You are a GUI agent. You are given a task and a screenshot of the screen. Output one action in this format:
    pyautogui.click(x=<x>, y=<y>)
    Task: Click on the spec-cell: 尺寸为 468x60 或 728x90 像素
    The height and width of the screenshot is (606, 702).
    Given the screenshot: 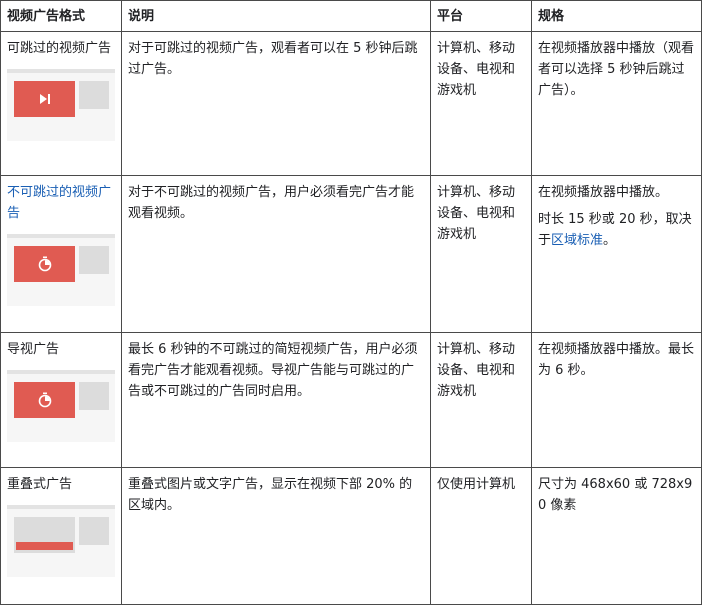 What is the action you would take?
    pyautogui.click(x=616, y=536)
    